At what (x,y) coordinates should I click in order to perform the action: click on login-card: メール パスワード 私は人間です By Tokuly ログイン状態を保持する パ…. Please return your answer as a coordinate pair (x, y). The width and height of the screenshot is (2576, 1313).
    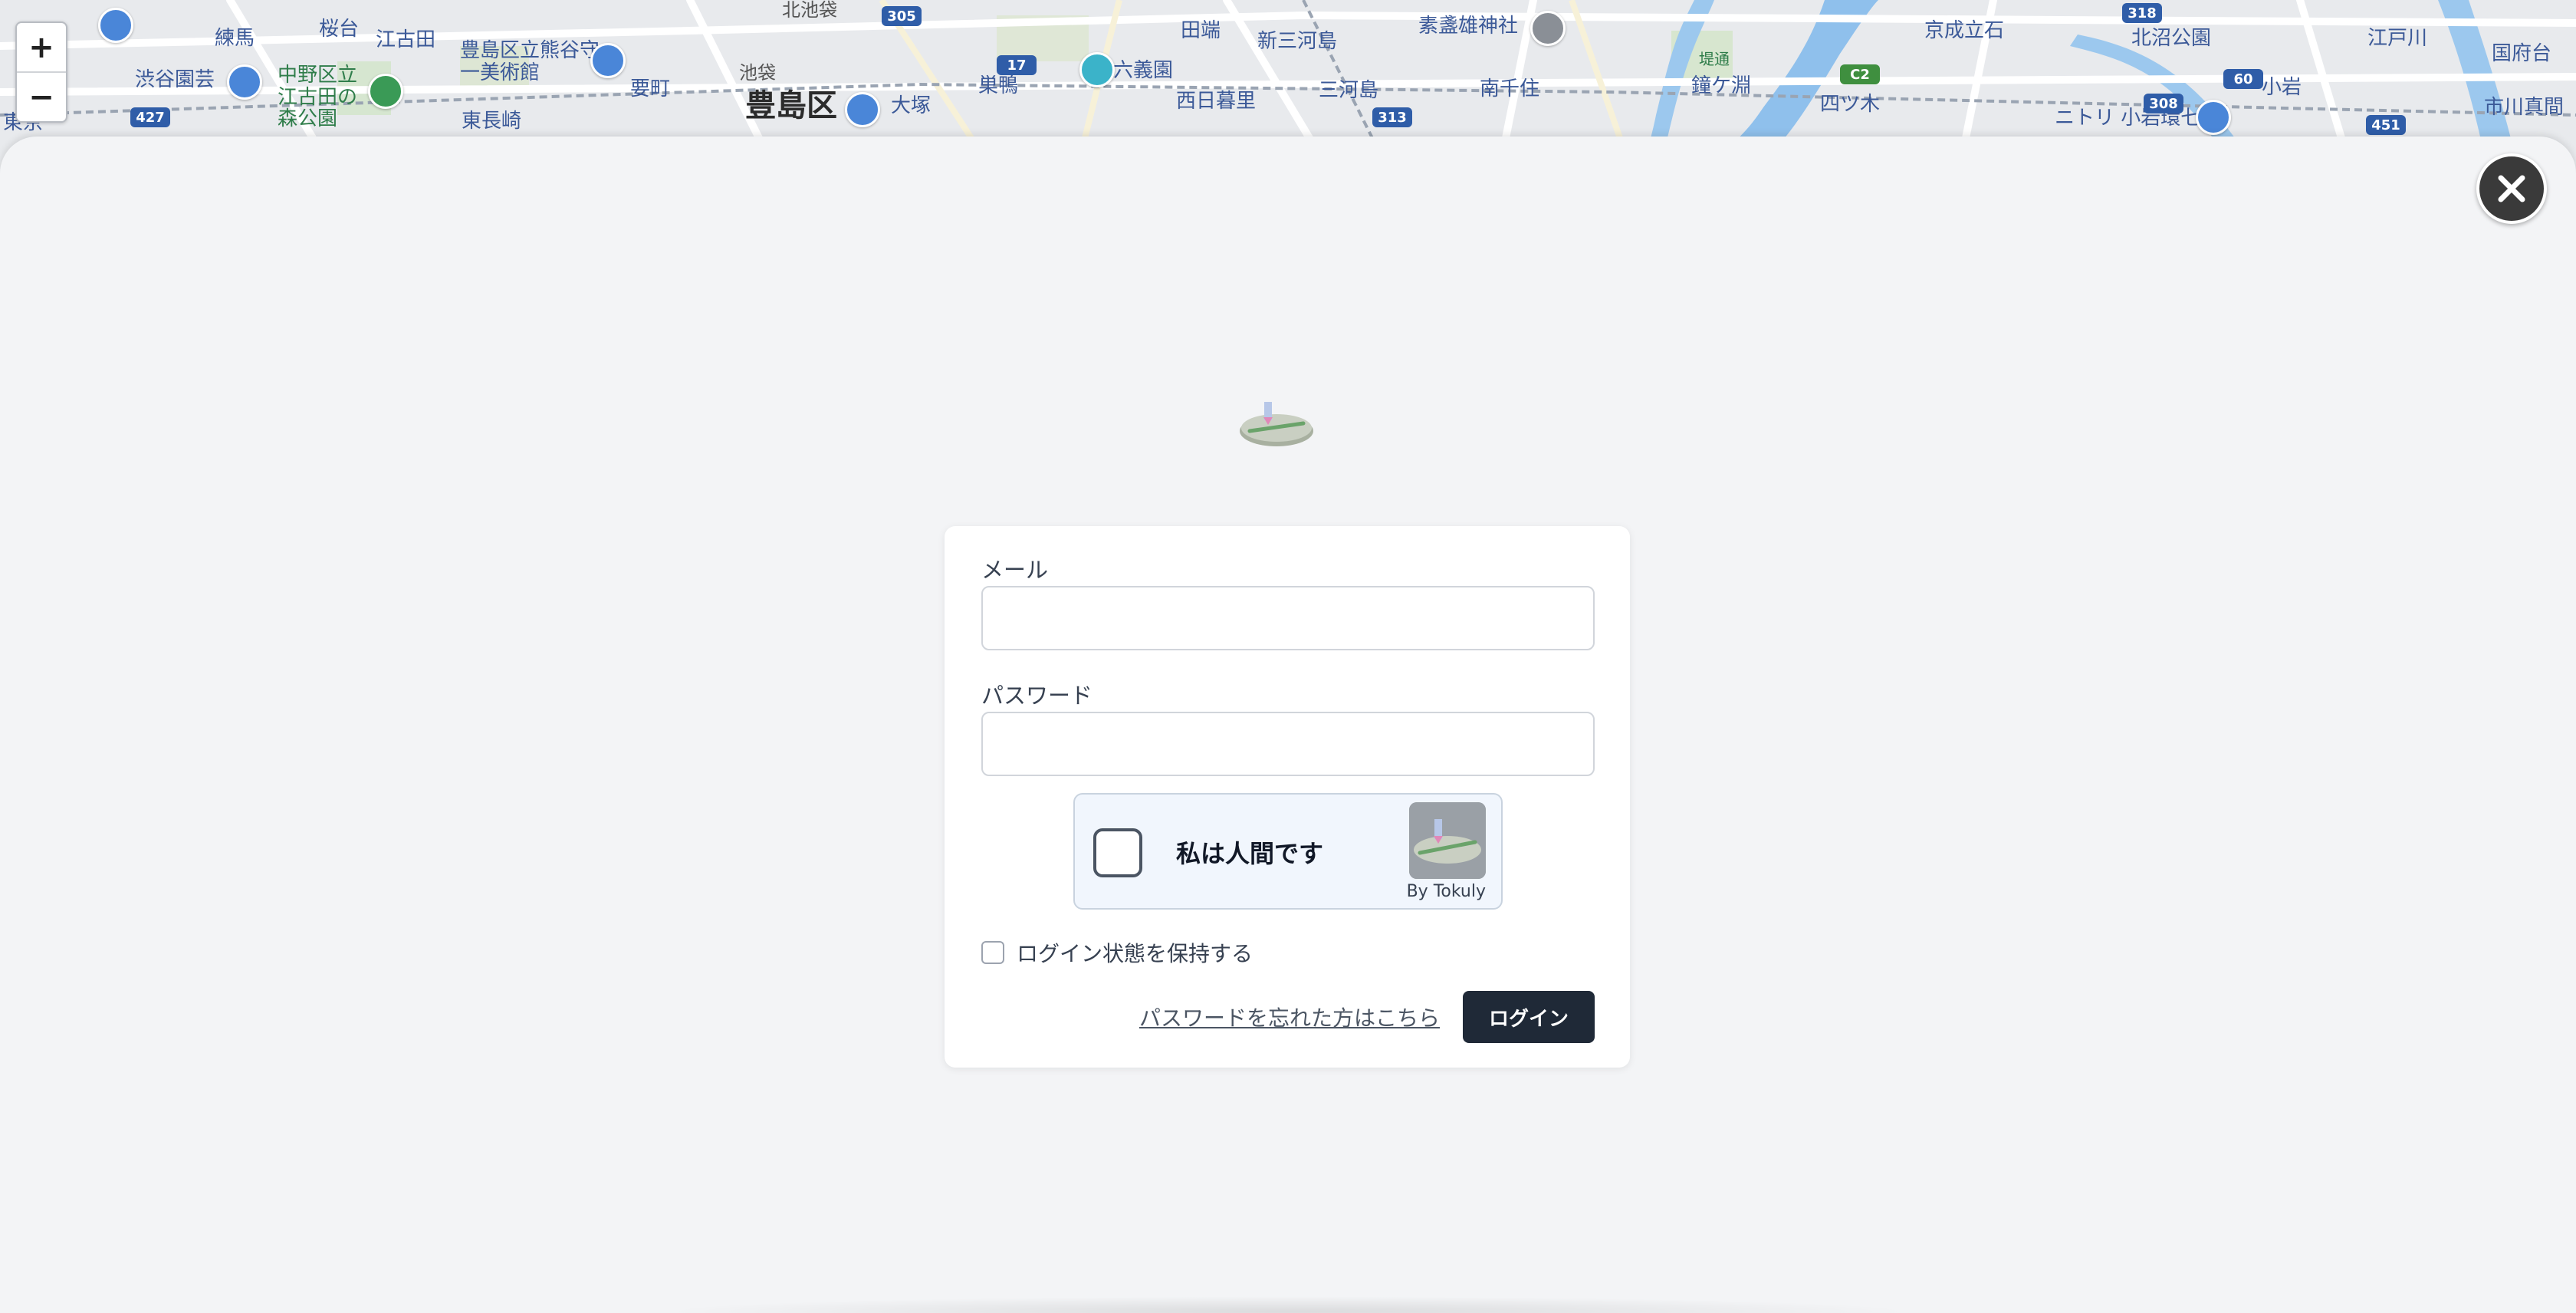
    Looking at the image, I should click on (1287, 797).